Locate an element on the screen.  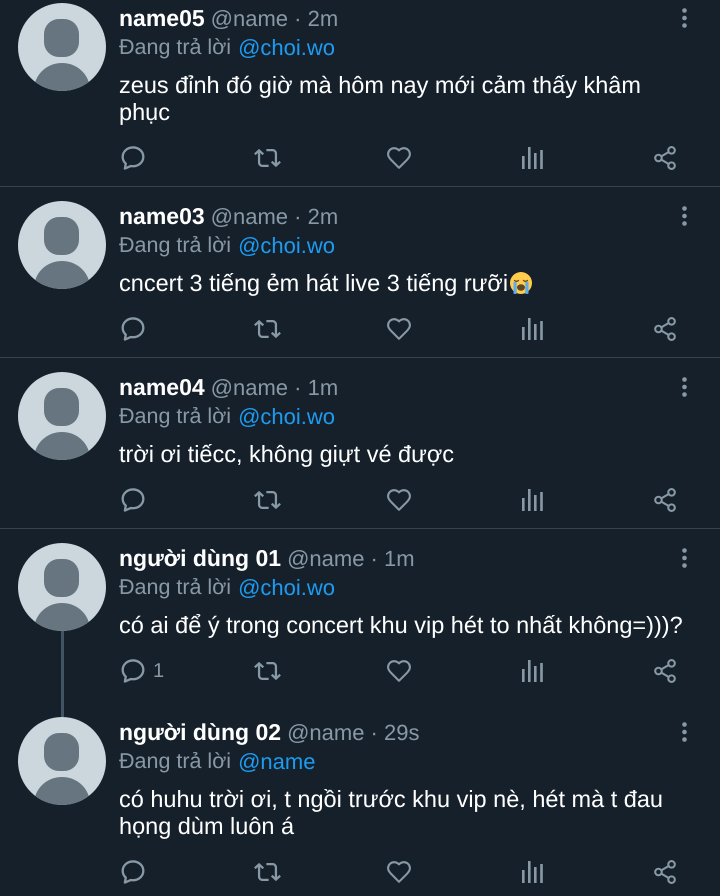
tweet-text: có ai để ý trong concert khu vip hét to nhất không=)))? is located at coordinates (401, 625).